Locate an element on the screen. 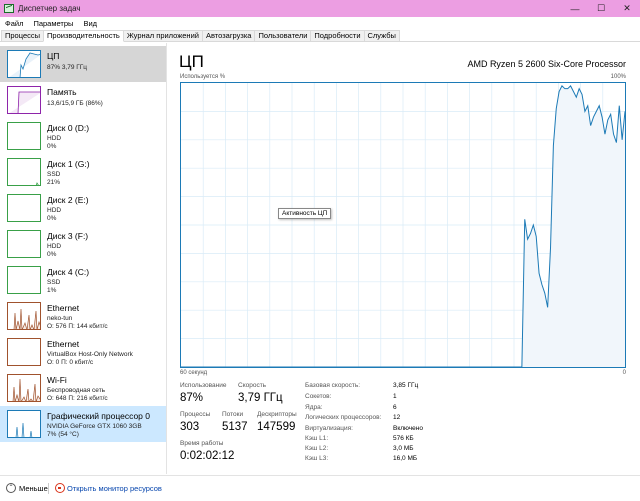 The width and height of the screenshot is (640, 501). open-resource-monitor-link: Открыть монитор ресурсов is located at coordinates (114, 488).